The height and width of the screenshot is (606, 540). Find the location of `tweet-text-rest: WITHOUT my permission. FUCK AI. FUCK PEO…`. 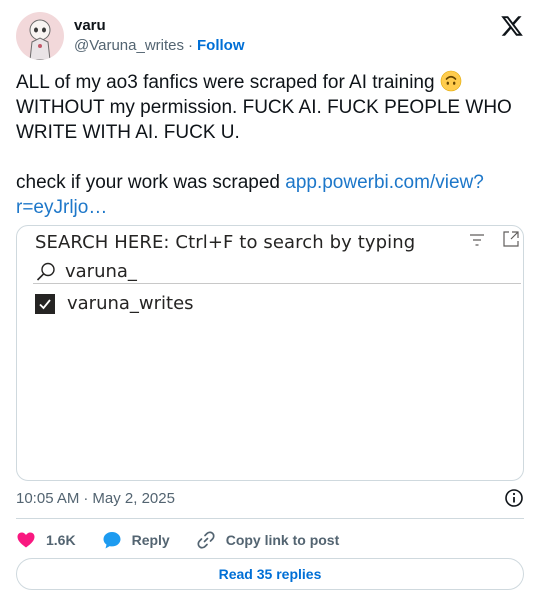

tweet-text-rest: WITHOUT my permission. FUCK AI. FUCK PEO… is located at coordinates (267, 120).